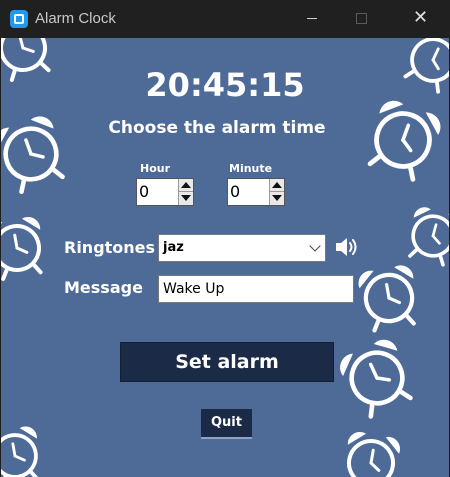 The image size is (450, 477). What do you see at coordinates (165, 192) in the screenshot?
I see `hour-spinbox: 0` at bounding box center [165, 192].